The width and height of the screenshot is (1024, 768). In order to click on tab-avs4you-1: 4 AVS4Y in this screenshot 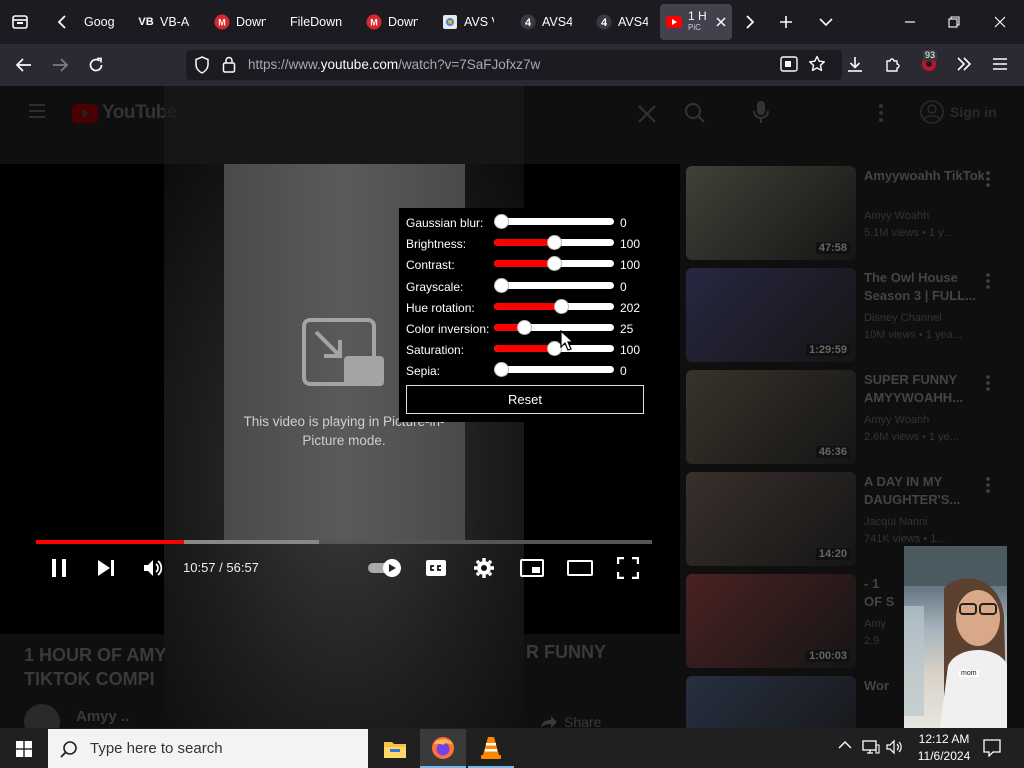, I will do `click(546, 22)`.